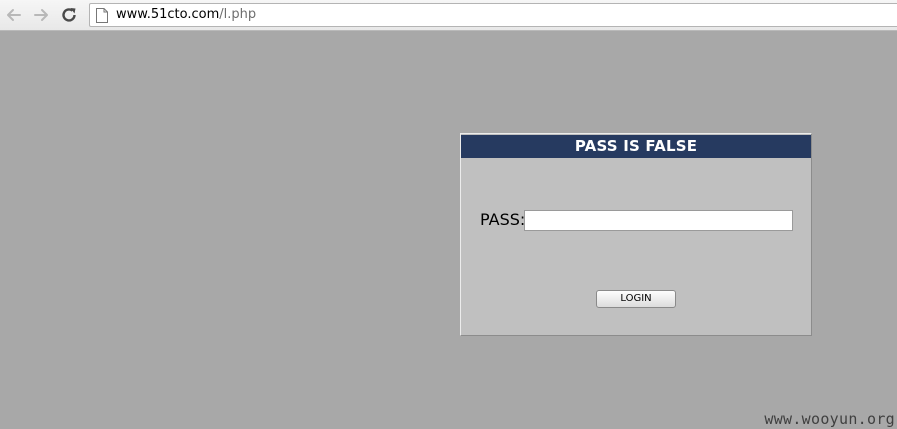 Image resolution: width=897 pixels, height=429 pixels. I want to click on watermark-text: www.wooyun.org, so click(829, 419).